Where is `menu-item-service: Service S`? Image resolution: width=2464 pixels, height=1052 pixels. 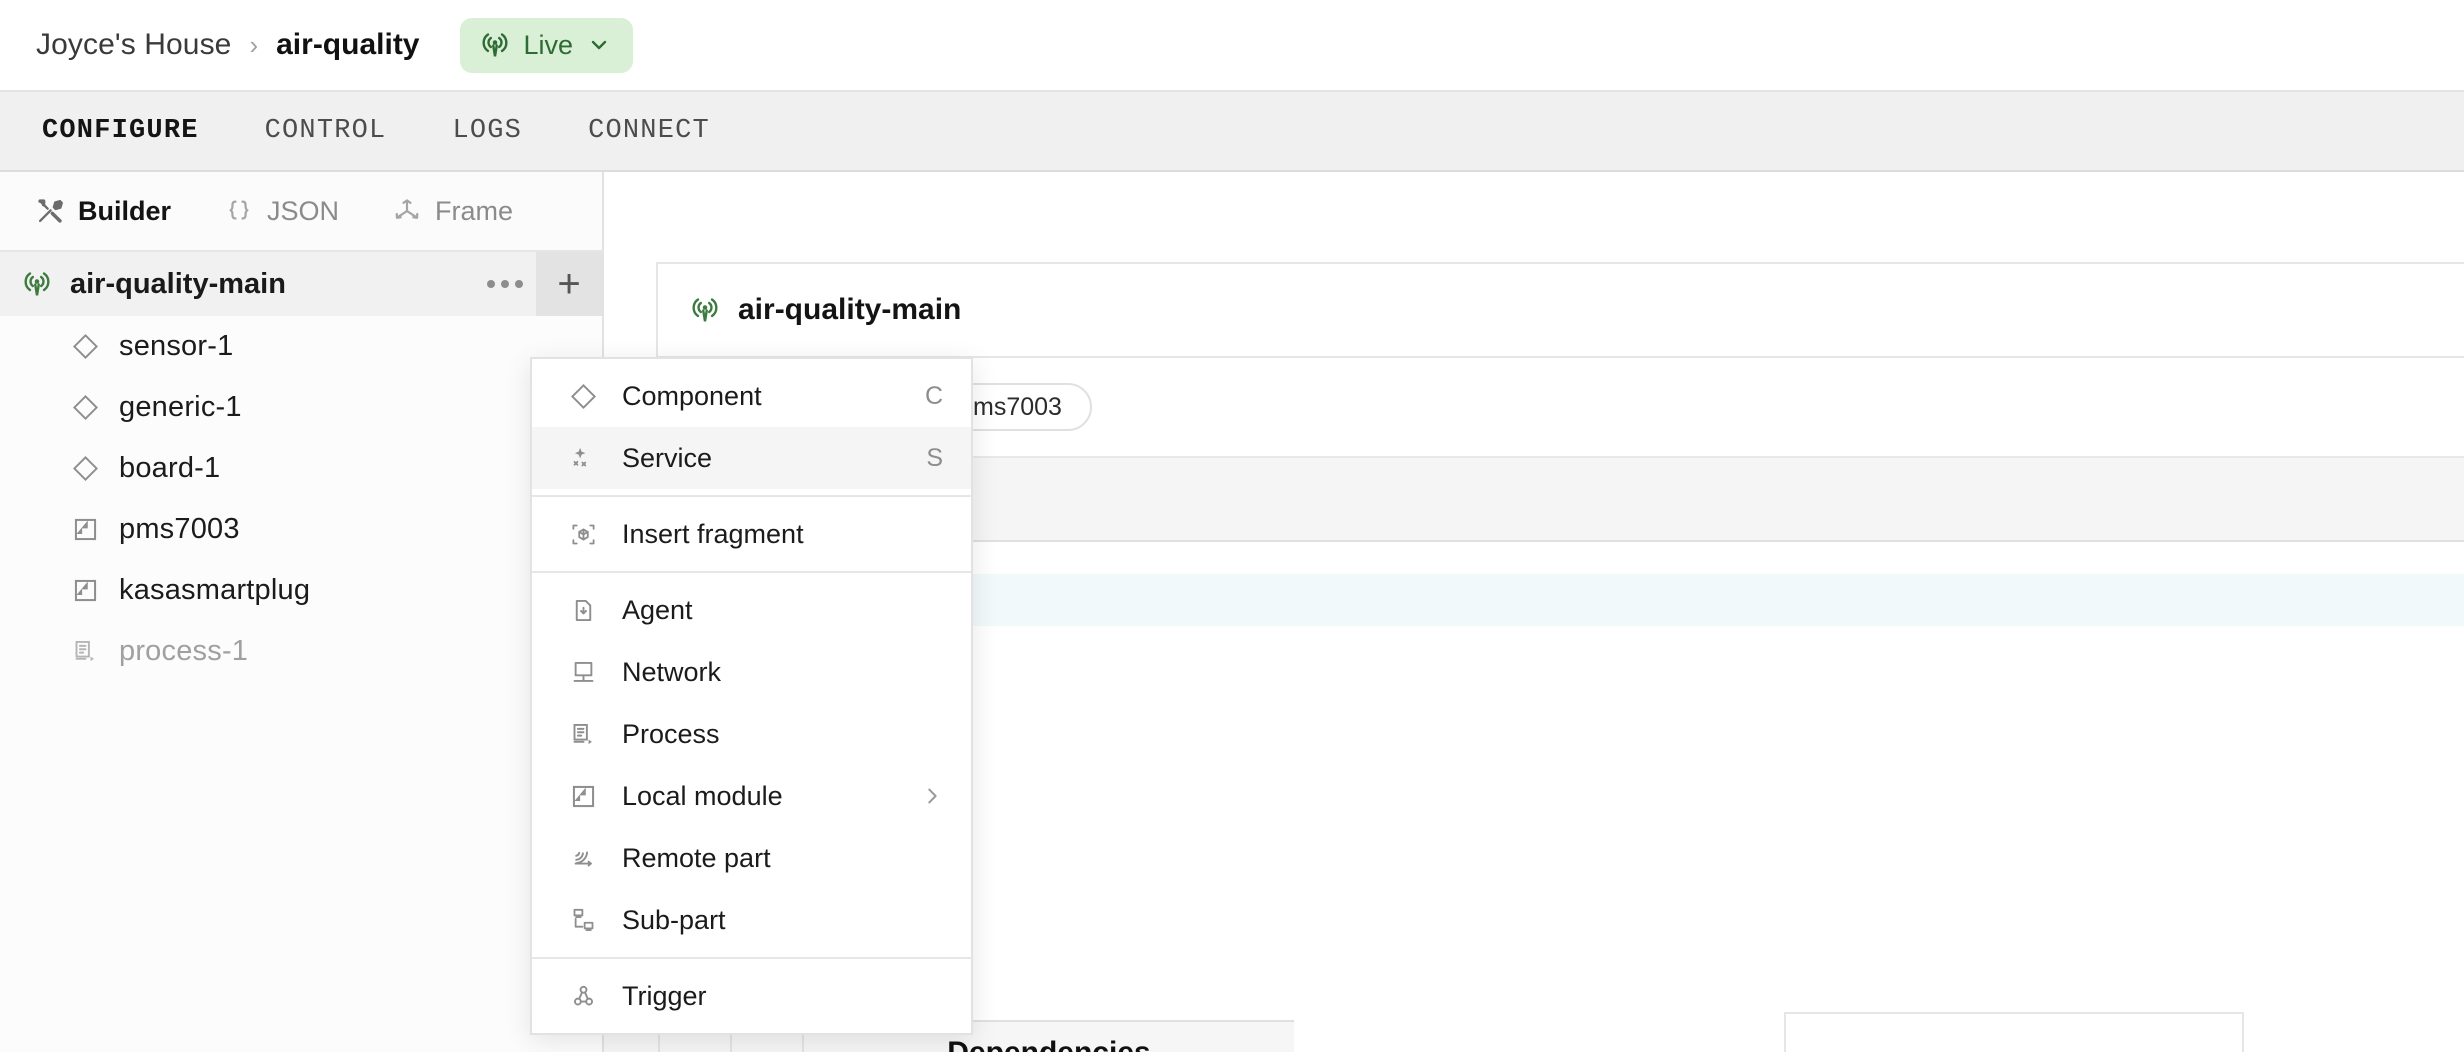
menu-item-service: Service S is located at coordinates (751, 458).